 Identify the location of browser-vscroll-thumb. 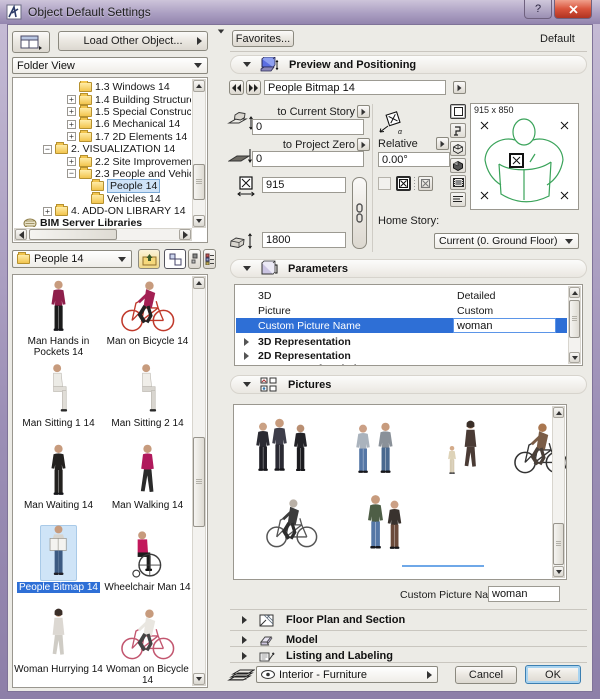
(199, 482).